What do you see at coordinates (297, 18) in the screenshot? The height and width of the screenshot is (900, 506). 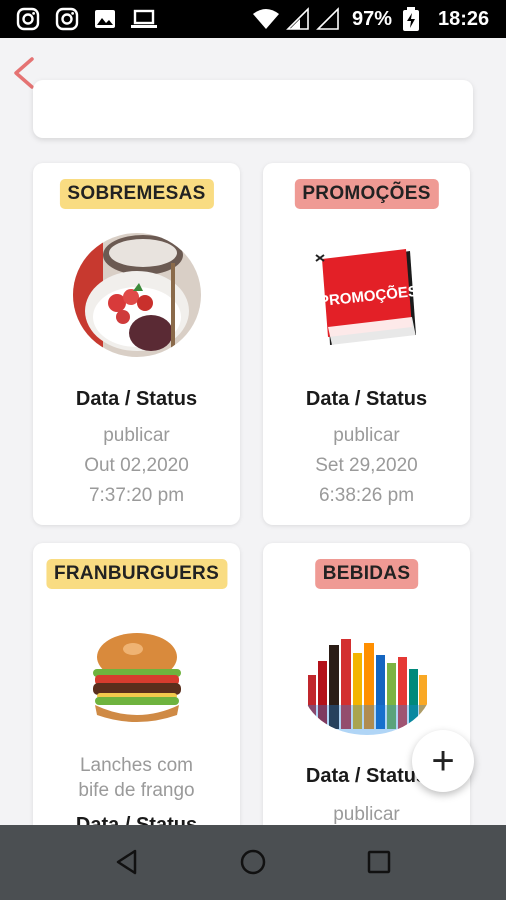 I see `signal-icon` at bounding box center [297, 18].